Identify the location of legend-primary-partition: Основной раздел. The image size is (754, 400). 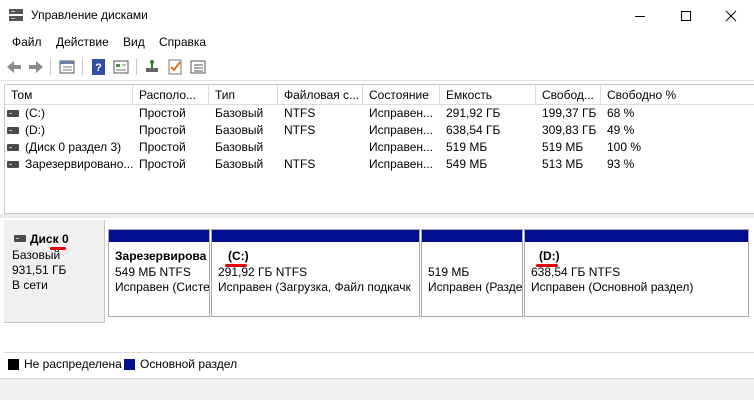
(189, 364).